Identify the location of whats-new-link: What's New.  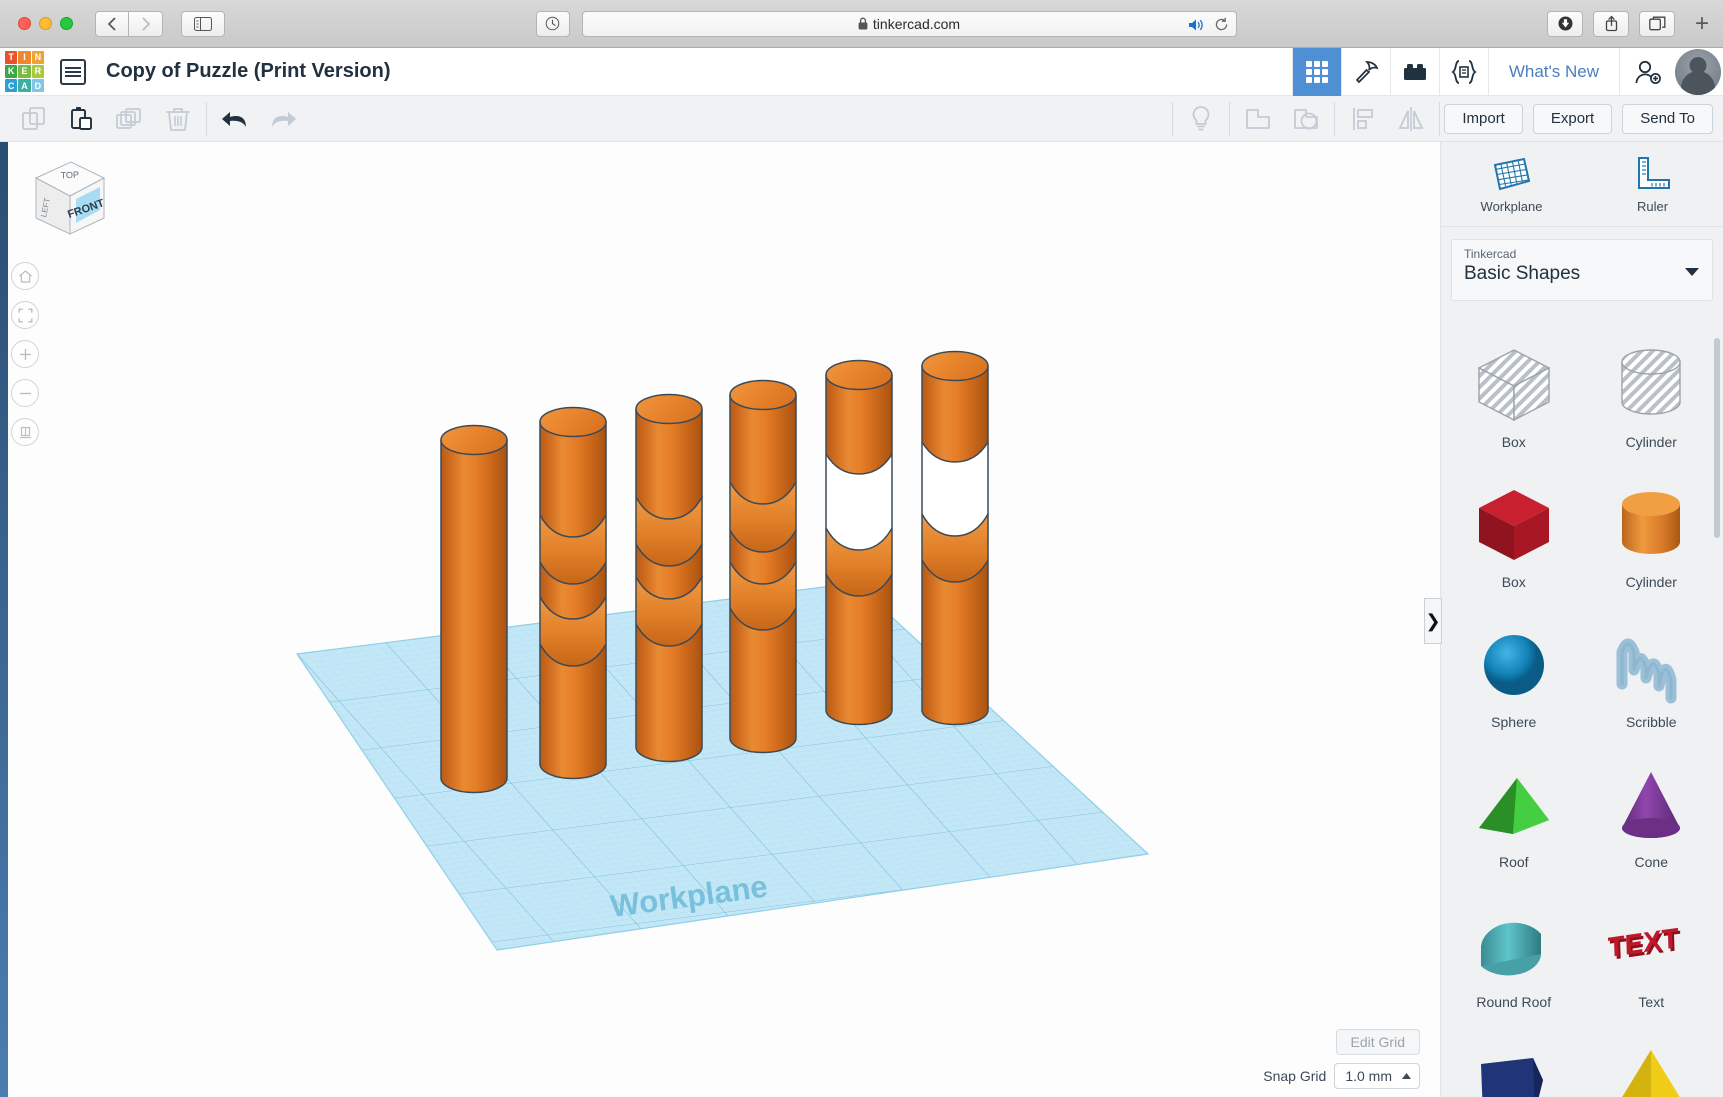
(1553, 71).